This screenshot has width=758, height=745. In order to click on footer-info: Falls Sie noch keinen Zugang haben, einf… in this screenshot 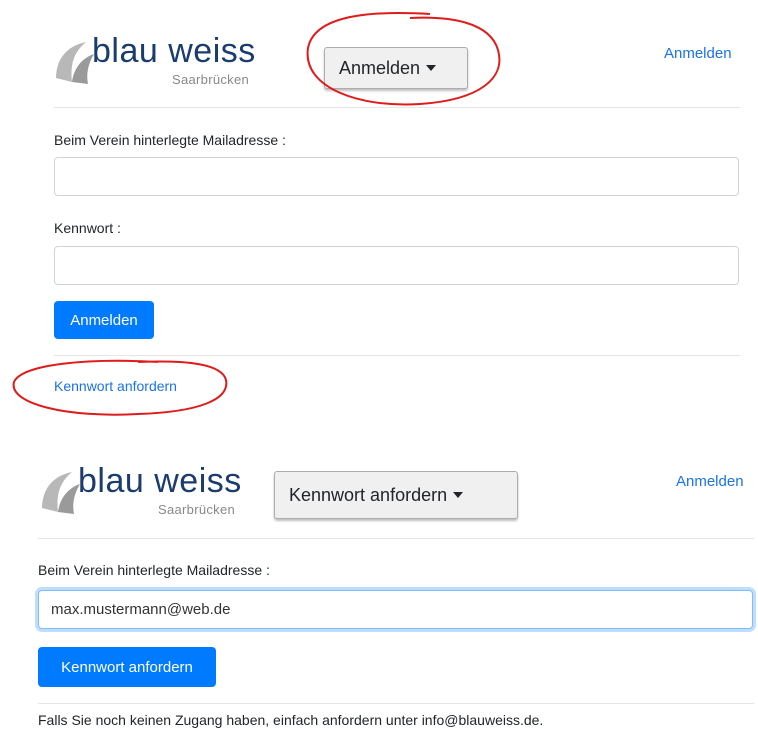, I will do `click(291, 720)`.